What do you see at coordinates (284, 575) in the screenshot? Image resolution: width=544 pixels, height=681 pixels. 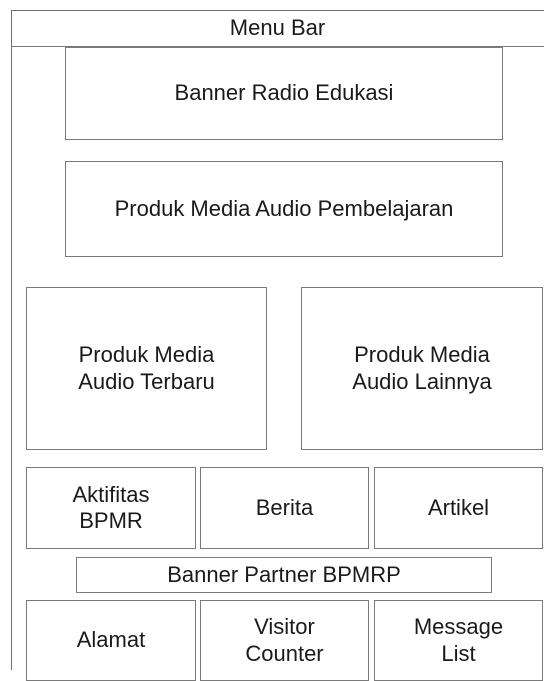 I see `banner-partner-bpmrp: Banner Partner BPMRP` at bounding box center [284, 575].